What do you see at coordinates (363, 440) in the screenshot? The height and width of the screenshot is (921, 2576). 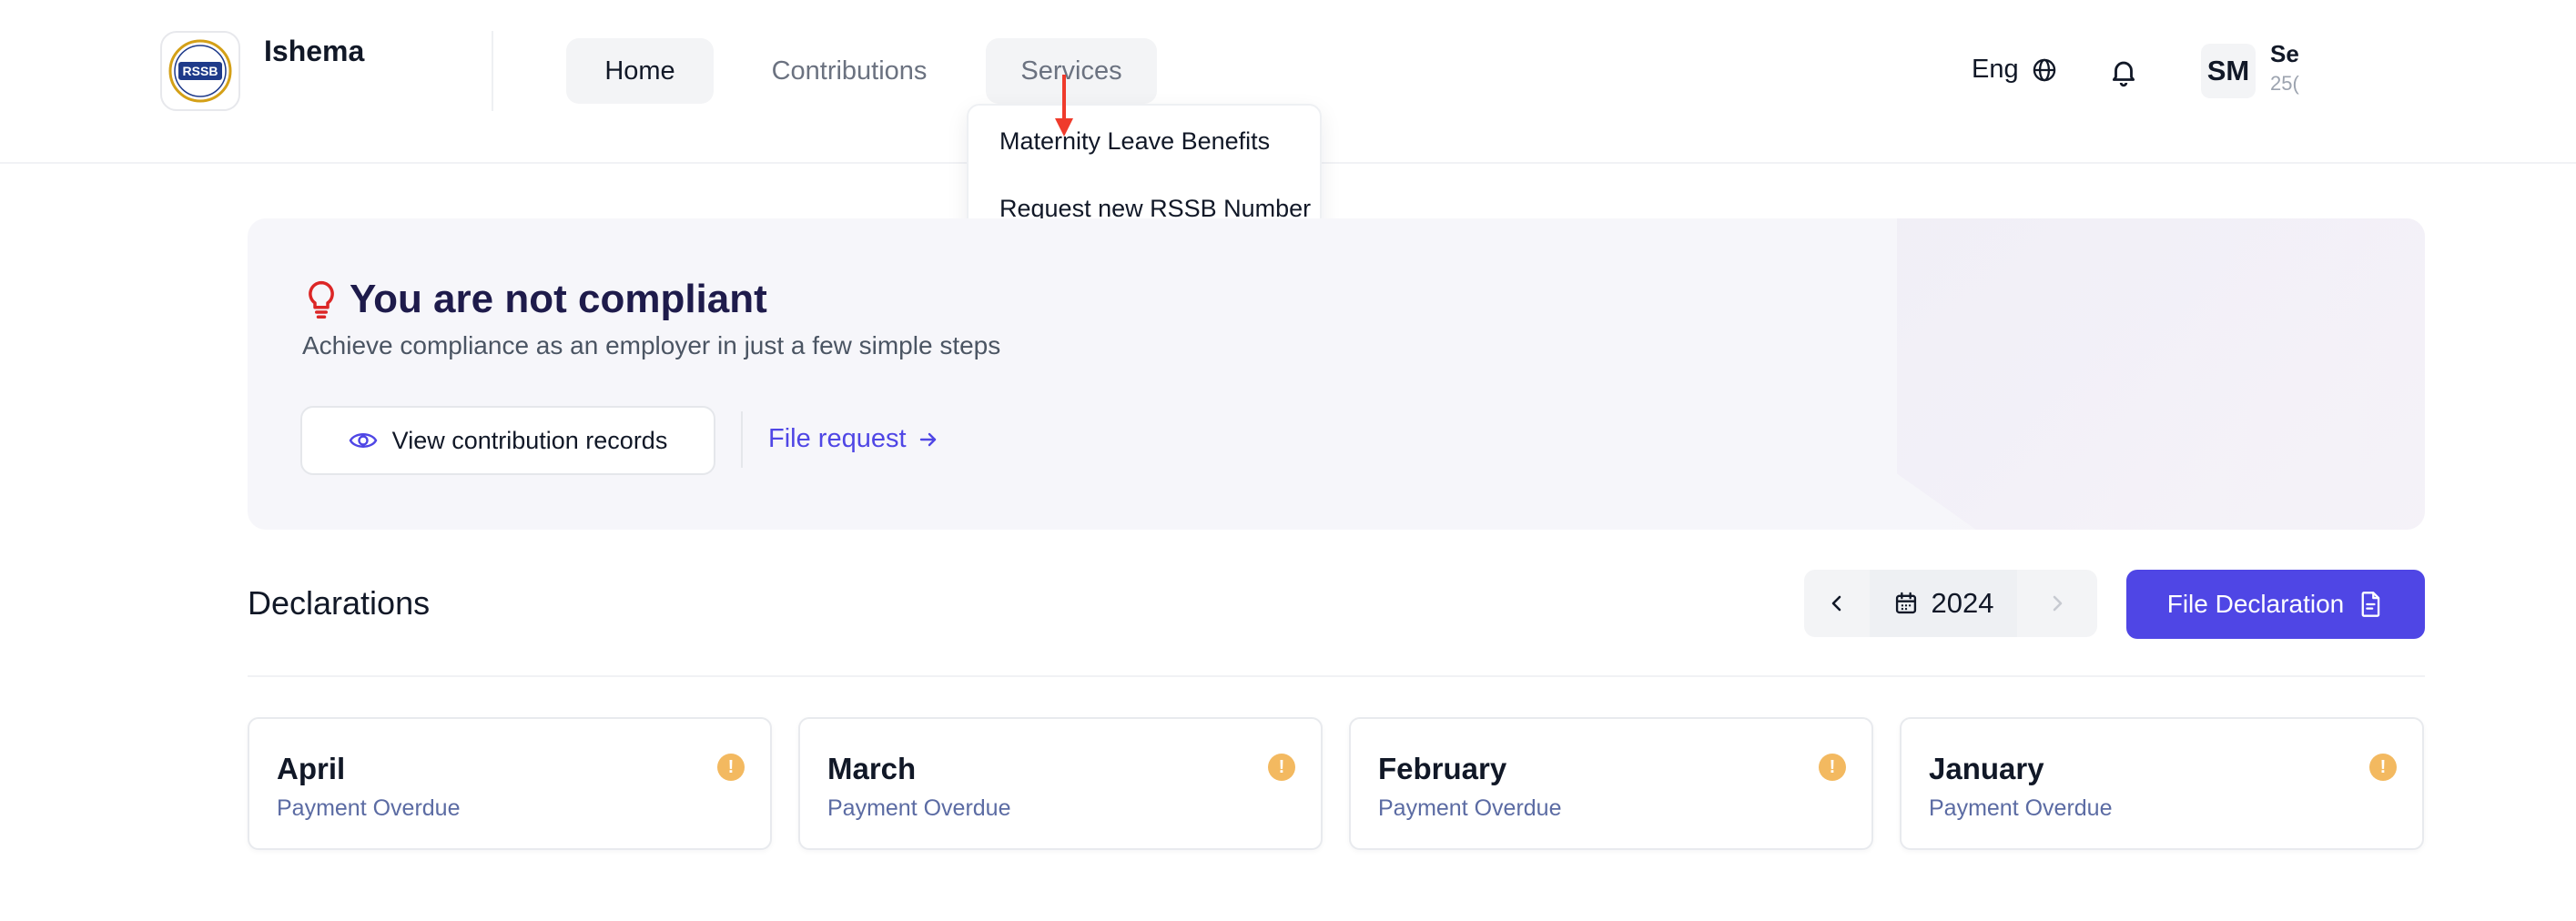 I see `eye-icon` at bounding box center [363, 440].